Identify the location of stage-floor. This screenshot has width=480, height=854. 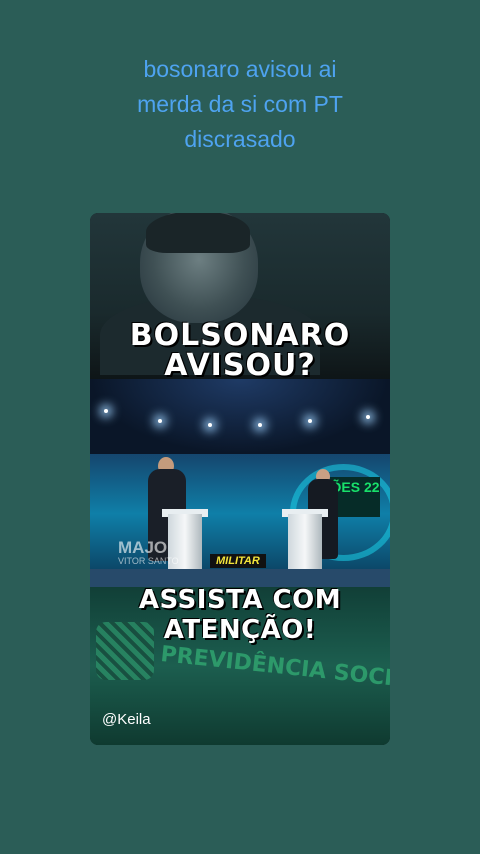
(240, 578).